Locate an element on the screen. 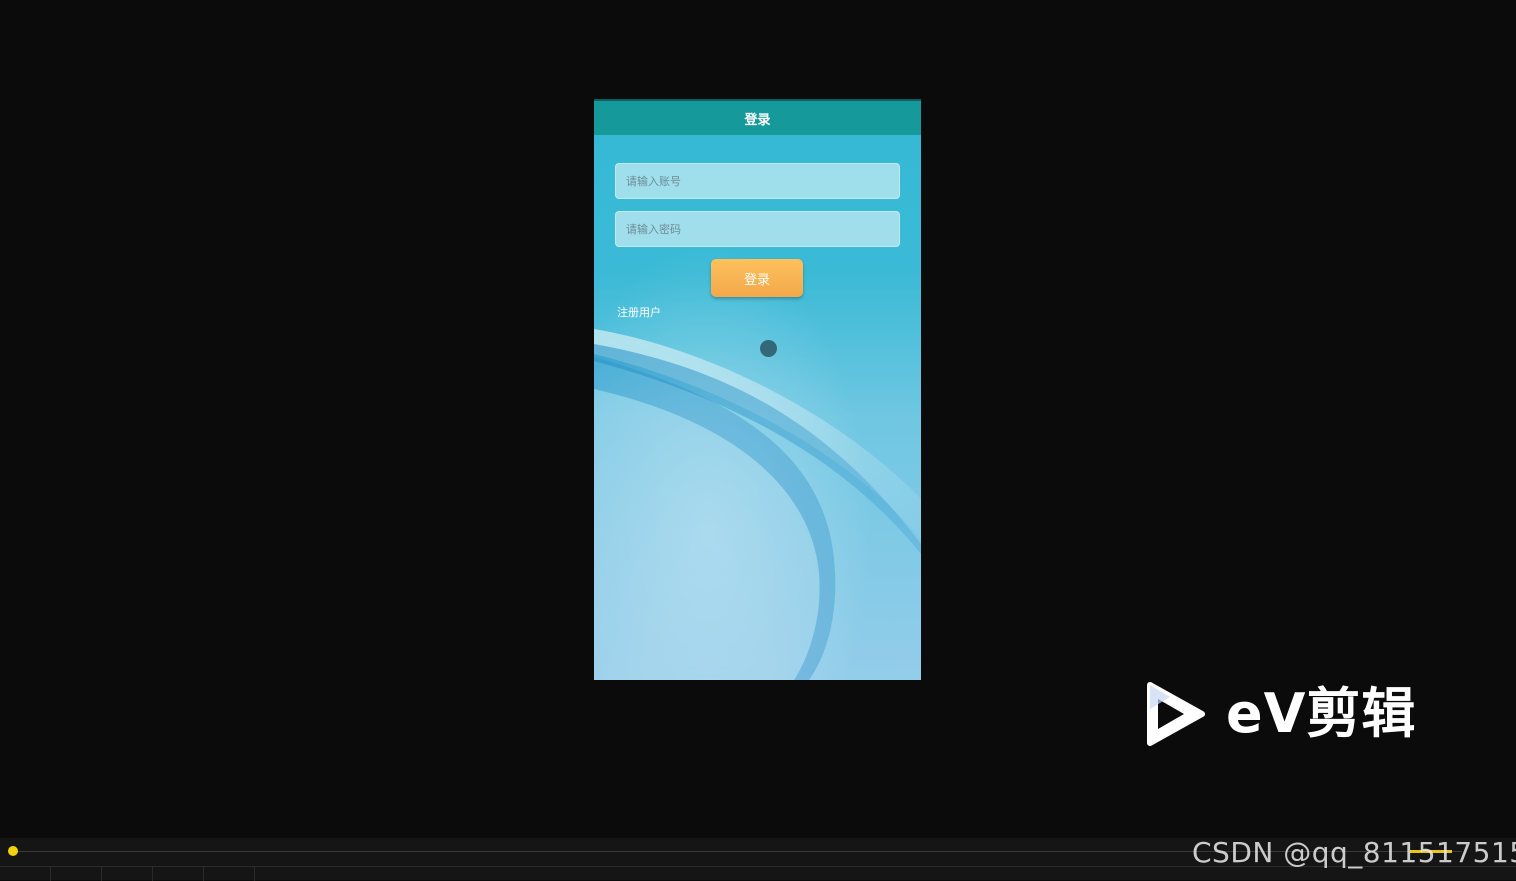 This screenshot has height=881, width=1516. password-placeholder: 请输入密码 is located at coordinates (653, 229).